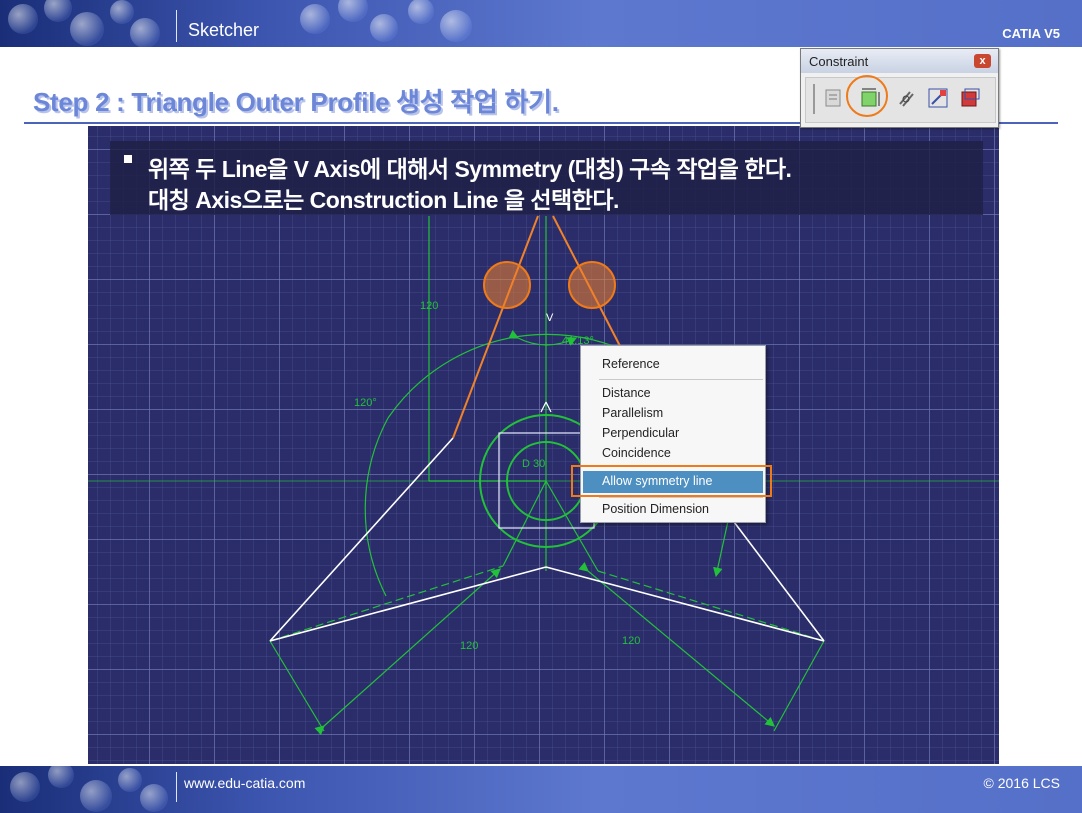 The height and width of the screenshot is (813, 1082). What do you see at coordinates (676, 644) in the screenshot?
I see `dim-line-bottom-right` at bounding box center [676, 644].